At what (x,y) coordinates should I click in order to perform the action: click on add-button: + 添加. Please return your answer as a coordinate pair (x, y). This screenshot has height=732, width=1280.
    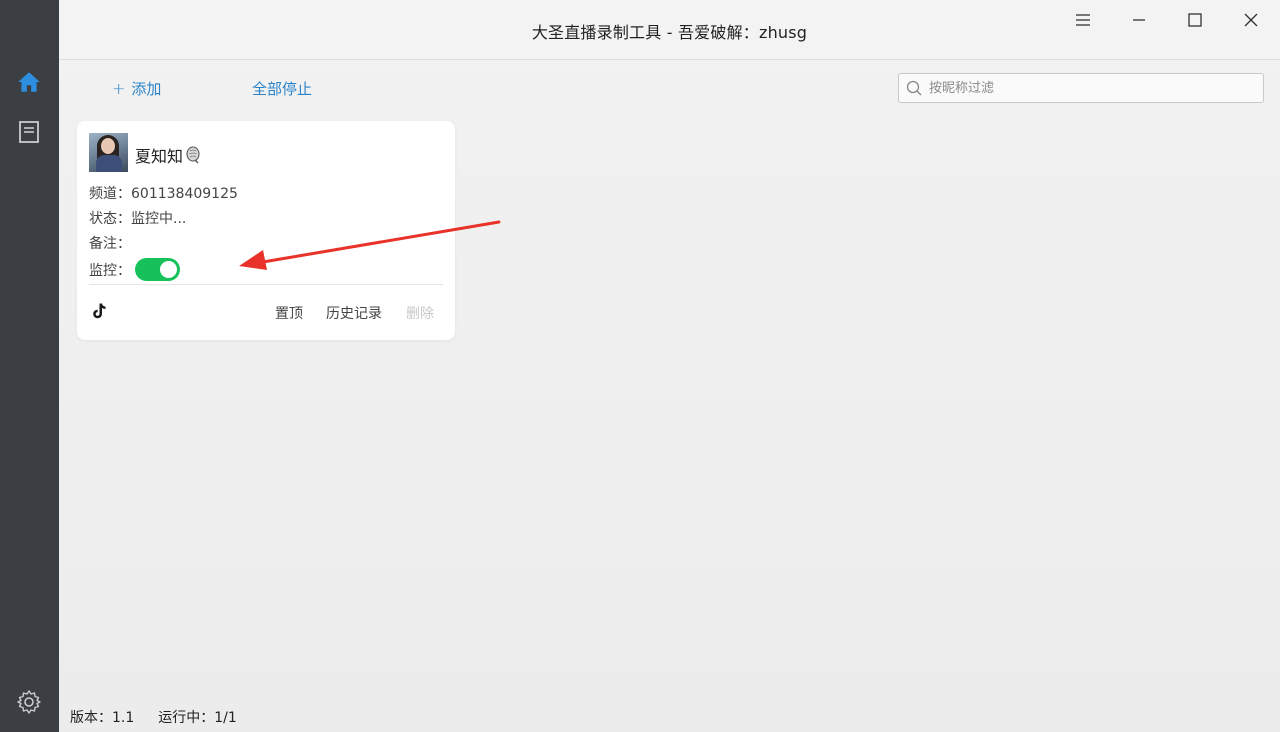
    Looking at the image, I should click on (136, 88).